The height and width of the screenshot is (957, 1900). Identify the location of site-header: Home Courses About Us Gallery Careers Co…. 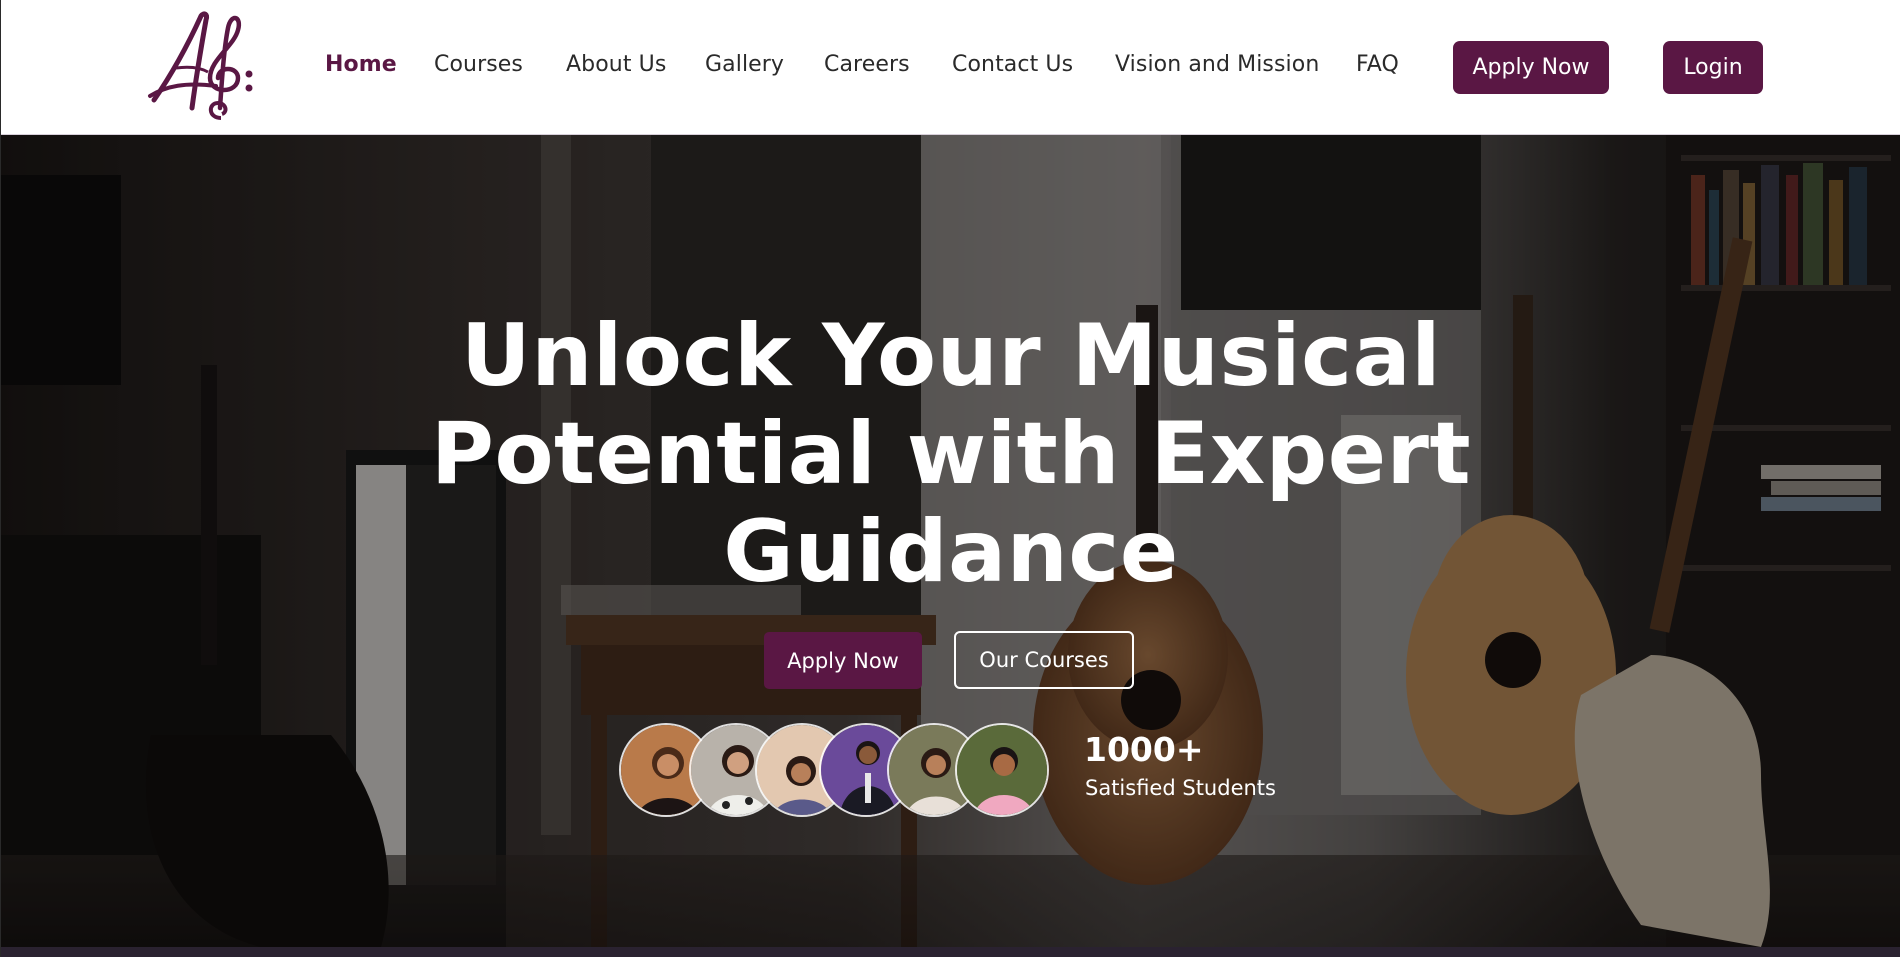
(950, 67).